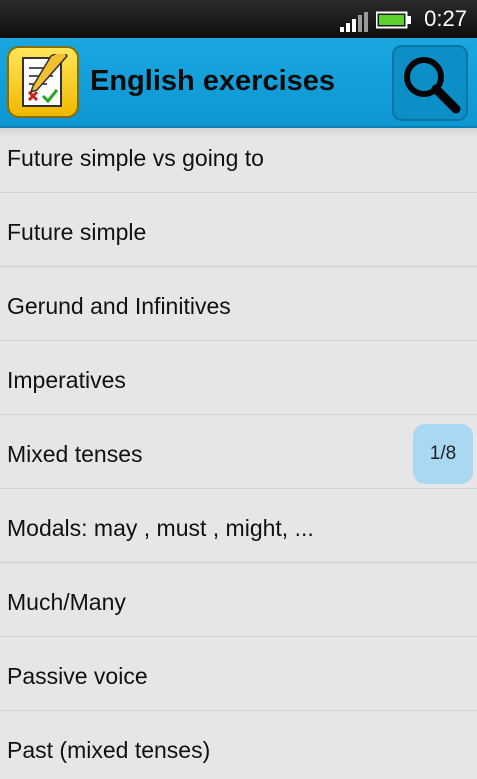 This screenshot has height=779, width=477. What do you see at coordinates (213, 81) in the screenshot?
I see `app-title: English exercises` at bounding box center [213, 81].